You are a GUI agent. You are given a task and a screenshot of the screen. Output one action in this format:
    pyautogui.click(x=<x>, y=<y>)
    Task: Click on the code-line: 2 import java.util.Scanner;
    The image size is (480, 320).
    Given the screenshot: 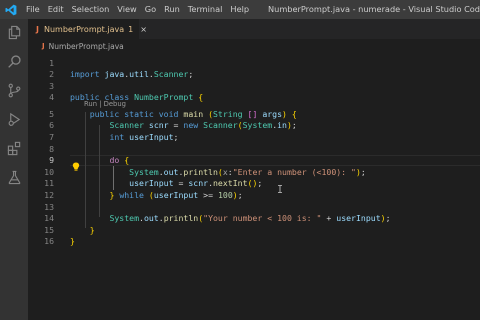 What is the action you would take?
    pyautogui.click(x=254, y=75)
    